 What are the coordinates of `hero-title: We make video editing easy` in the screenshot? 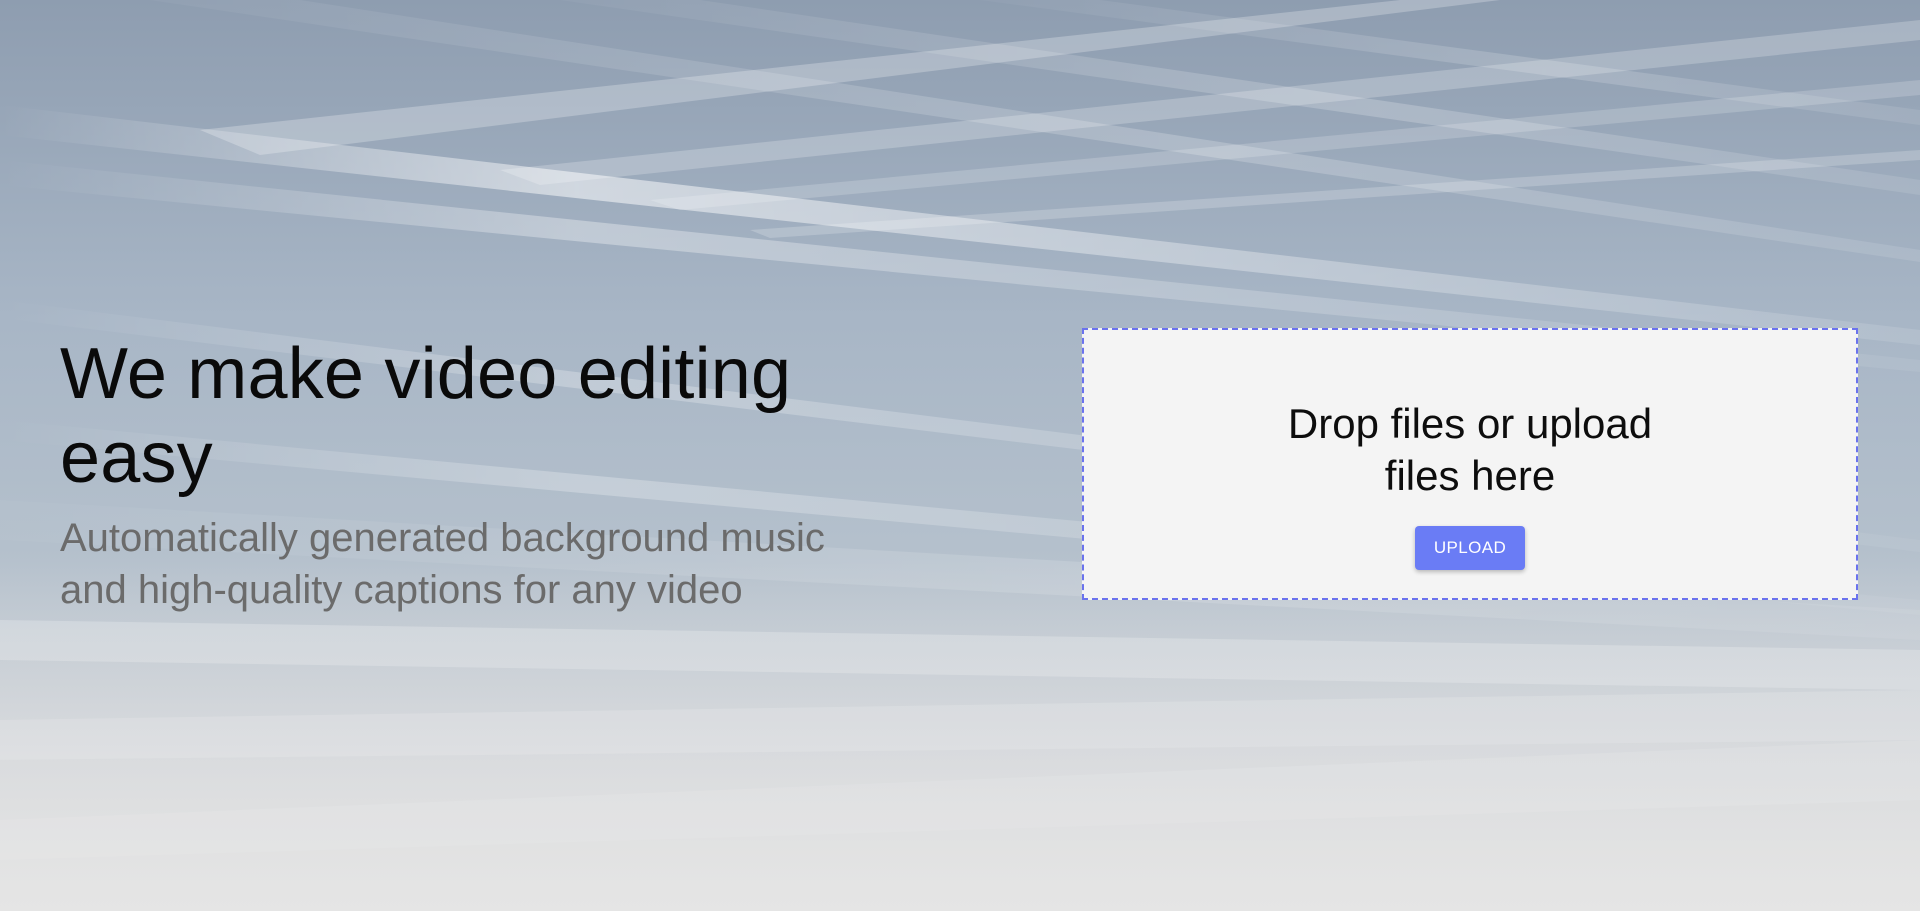 It's located at (426, 416).